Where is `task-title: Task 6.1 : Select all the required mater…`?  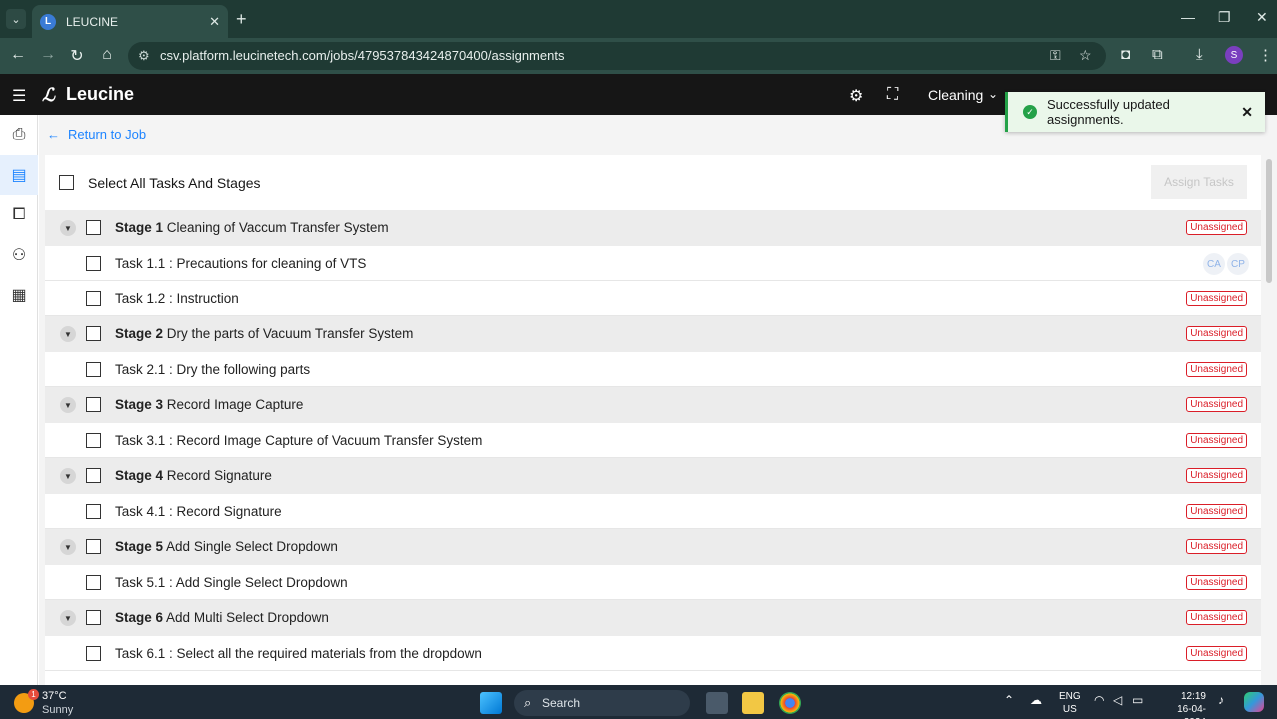 task-title: Task 6.1 : Select all the required mater… is located at coordinates (298, 653).